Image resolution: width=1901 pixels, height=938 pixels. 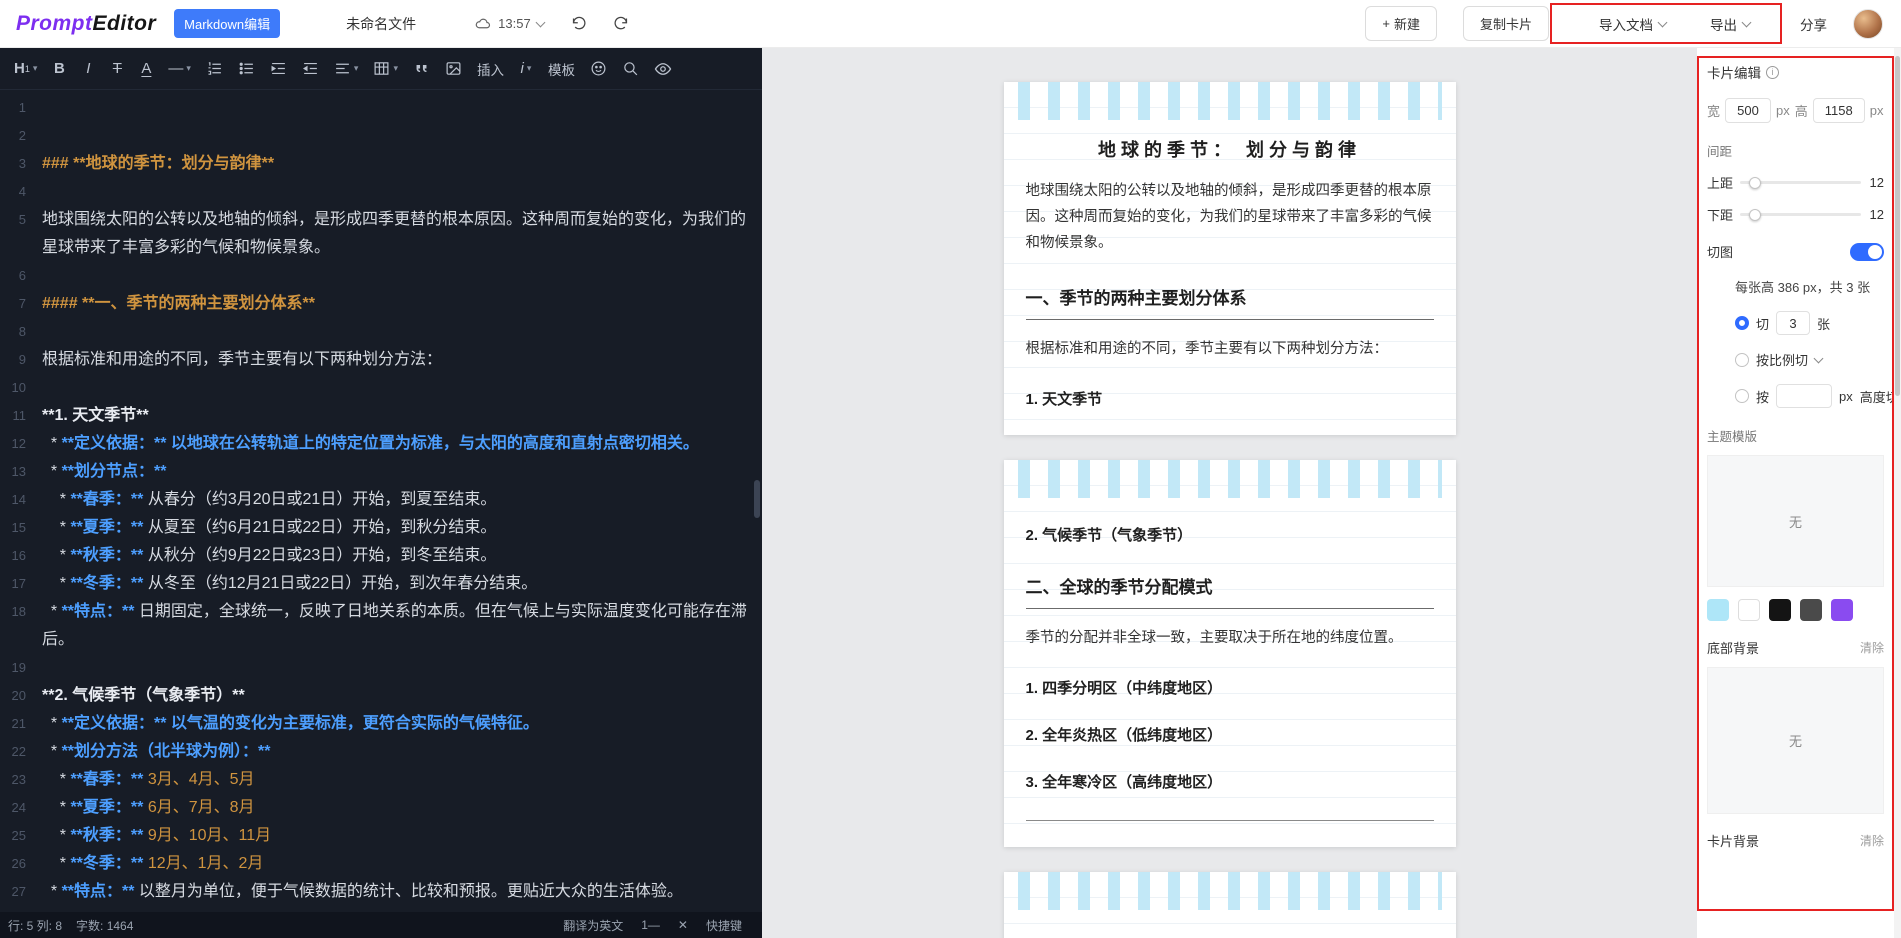 I want to click on line-content: * **夏季：** 从夏至（约6月21日或22日）开始，到秋分结束。, so click(x=269, y=527).